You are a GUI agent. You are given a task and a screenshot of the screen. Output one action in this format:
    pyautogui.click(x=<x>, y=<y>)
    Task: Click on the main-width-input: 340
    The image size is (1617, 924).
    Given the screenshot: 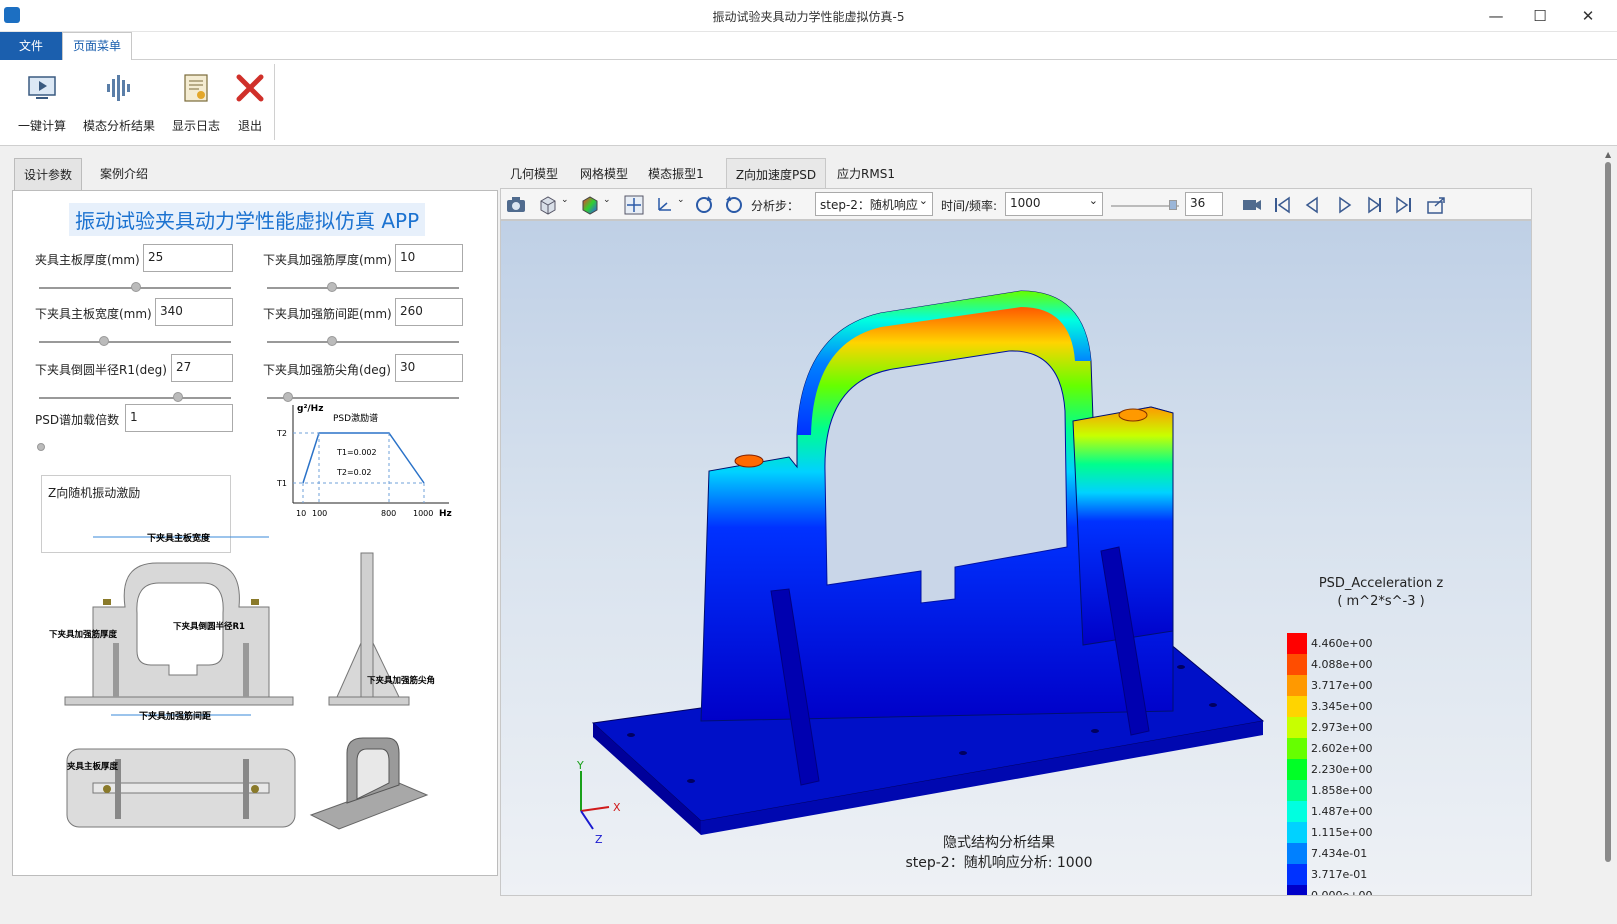 What is the action you would take?
    pyautogui.click(x=194, y=312)
    